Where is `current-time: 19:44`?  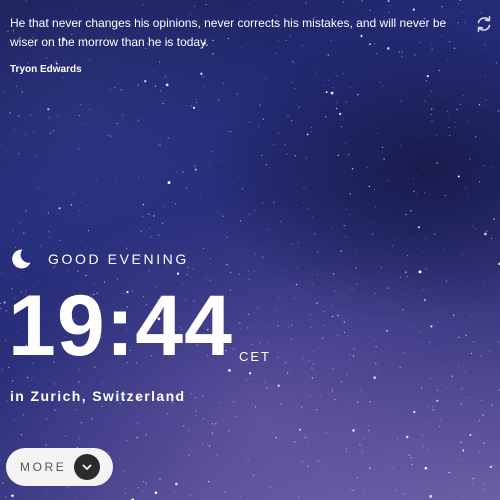
current-time: 19:44 is located at coordinates (120, 326).